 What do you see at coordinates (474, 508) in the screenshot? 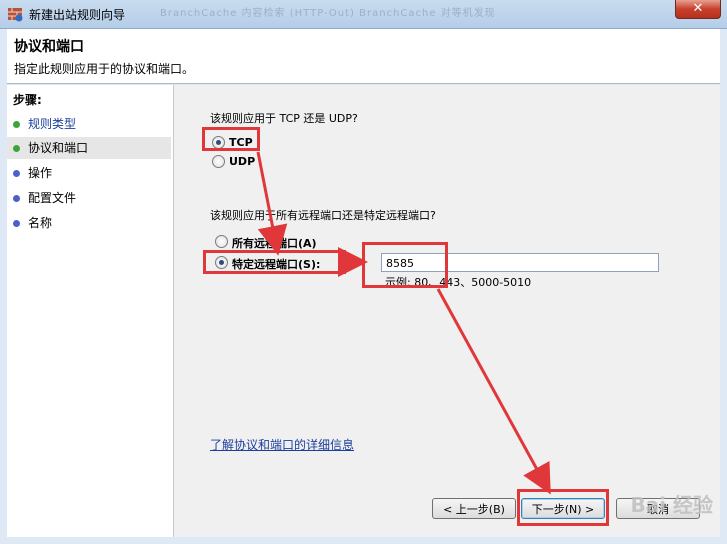
I see `back-button: < 上一步(B)` at bounding box center [474, 508].